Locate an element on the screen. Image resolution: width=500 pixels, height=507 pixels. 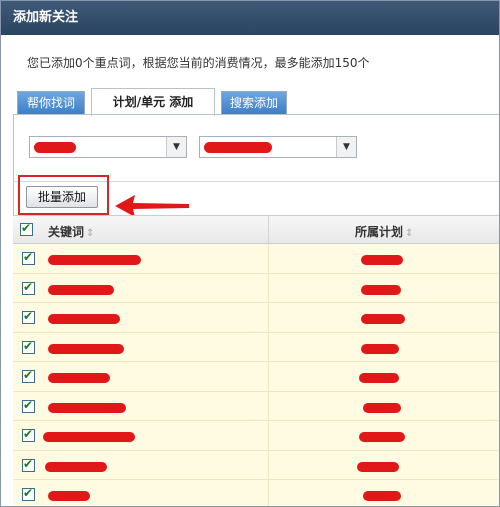
tab-plan-unit-add: 计划/单元 添加 is located at coordinates (153, 102).